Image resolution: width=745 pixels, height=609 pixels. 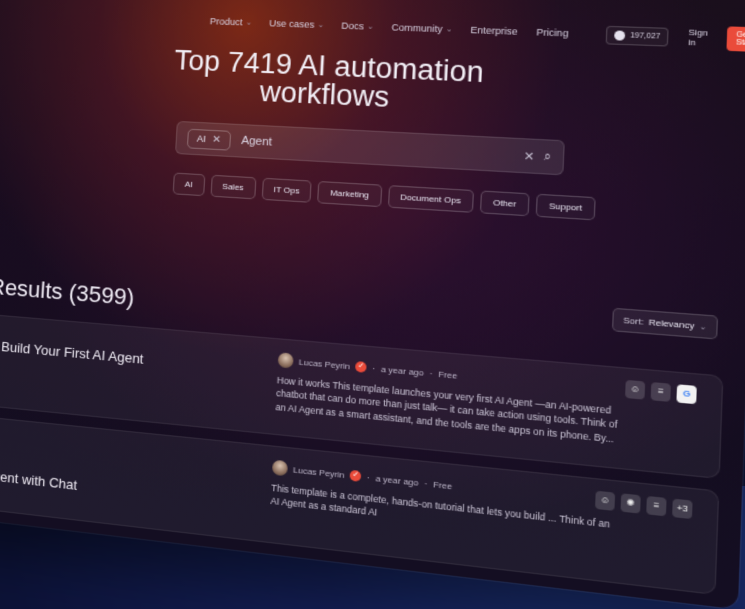 What do you see at coordinates (671, 324) in the screenshot?
I see `sort-value: Relevancy` at bounding box center [671, 324].